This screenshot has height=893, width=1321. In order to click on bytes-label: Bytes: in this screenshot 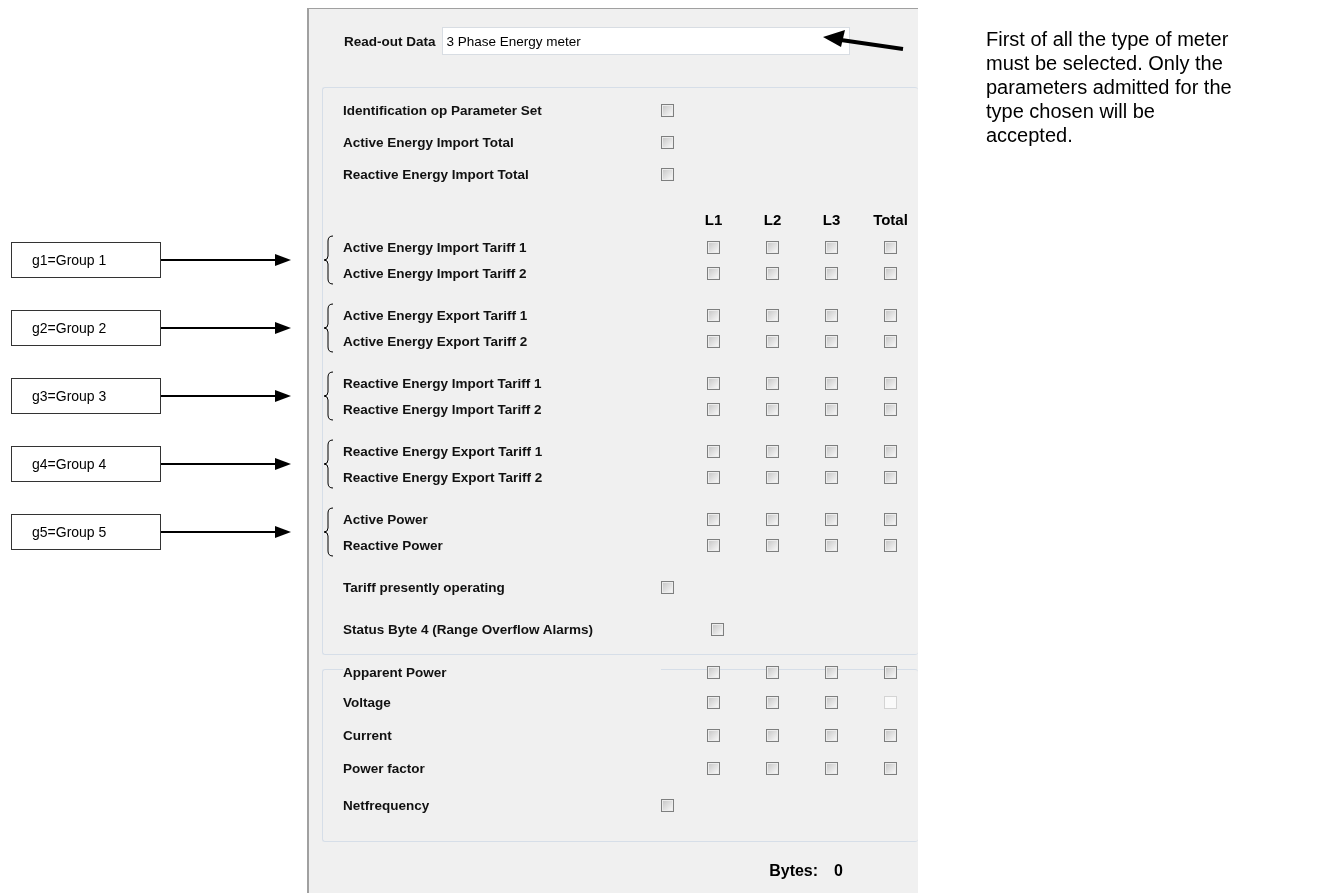, I will do `click(794, 871)`.